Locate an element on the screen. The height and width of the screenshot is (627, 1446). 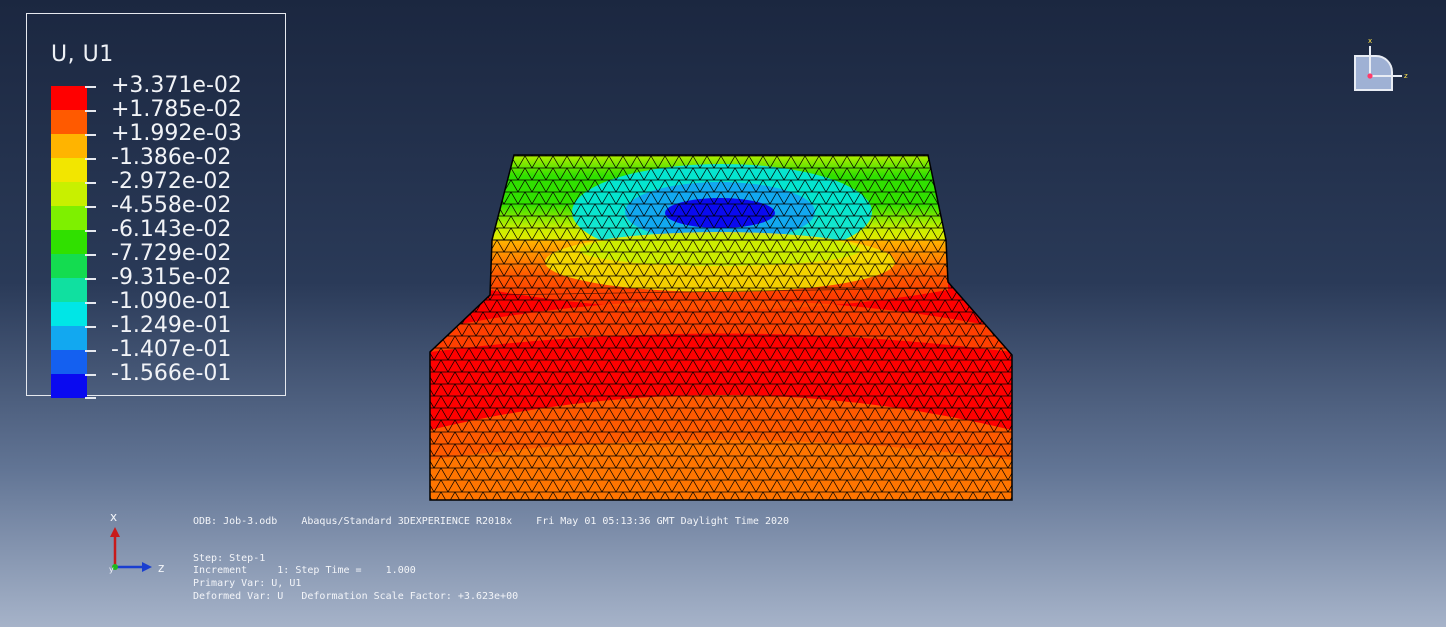
triad-origin-dot is located at coordinates (1370, 76).